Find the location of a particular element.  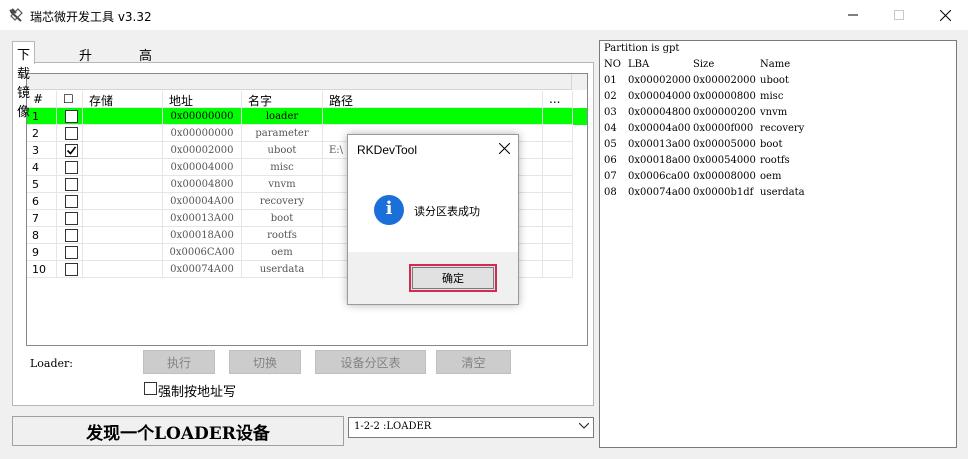

cell-index: 9 is located at coordinates (42, 252).